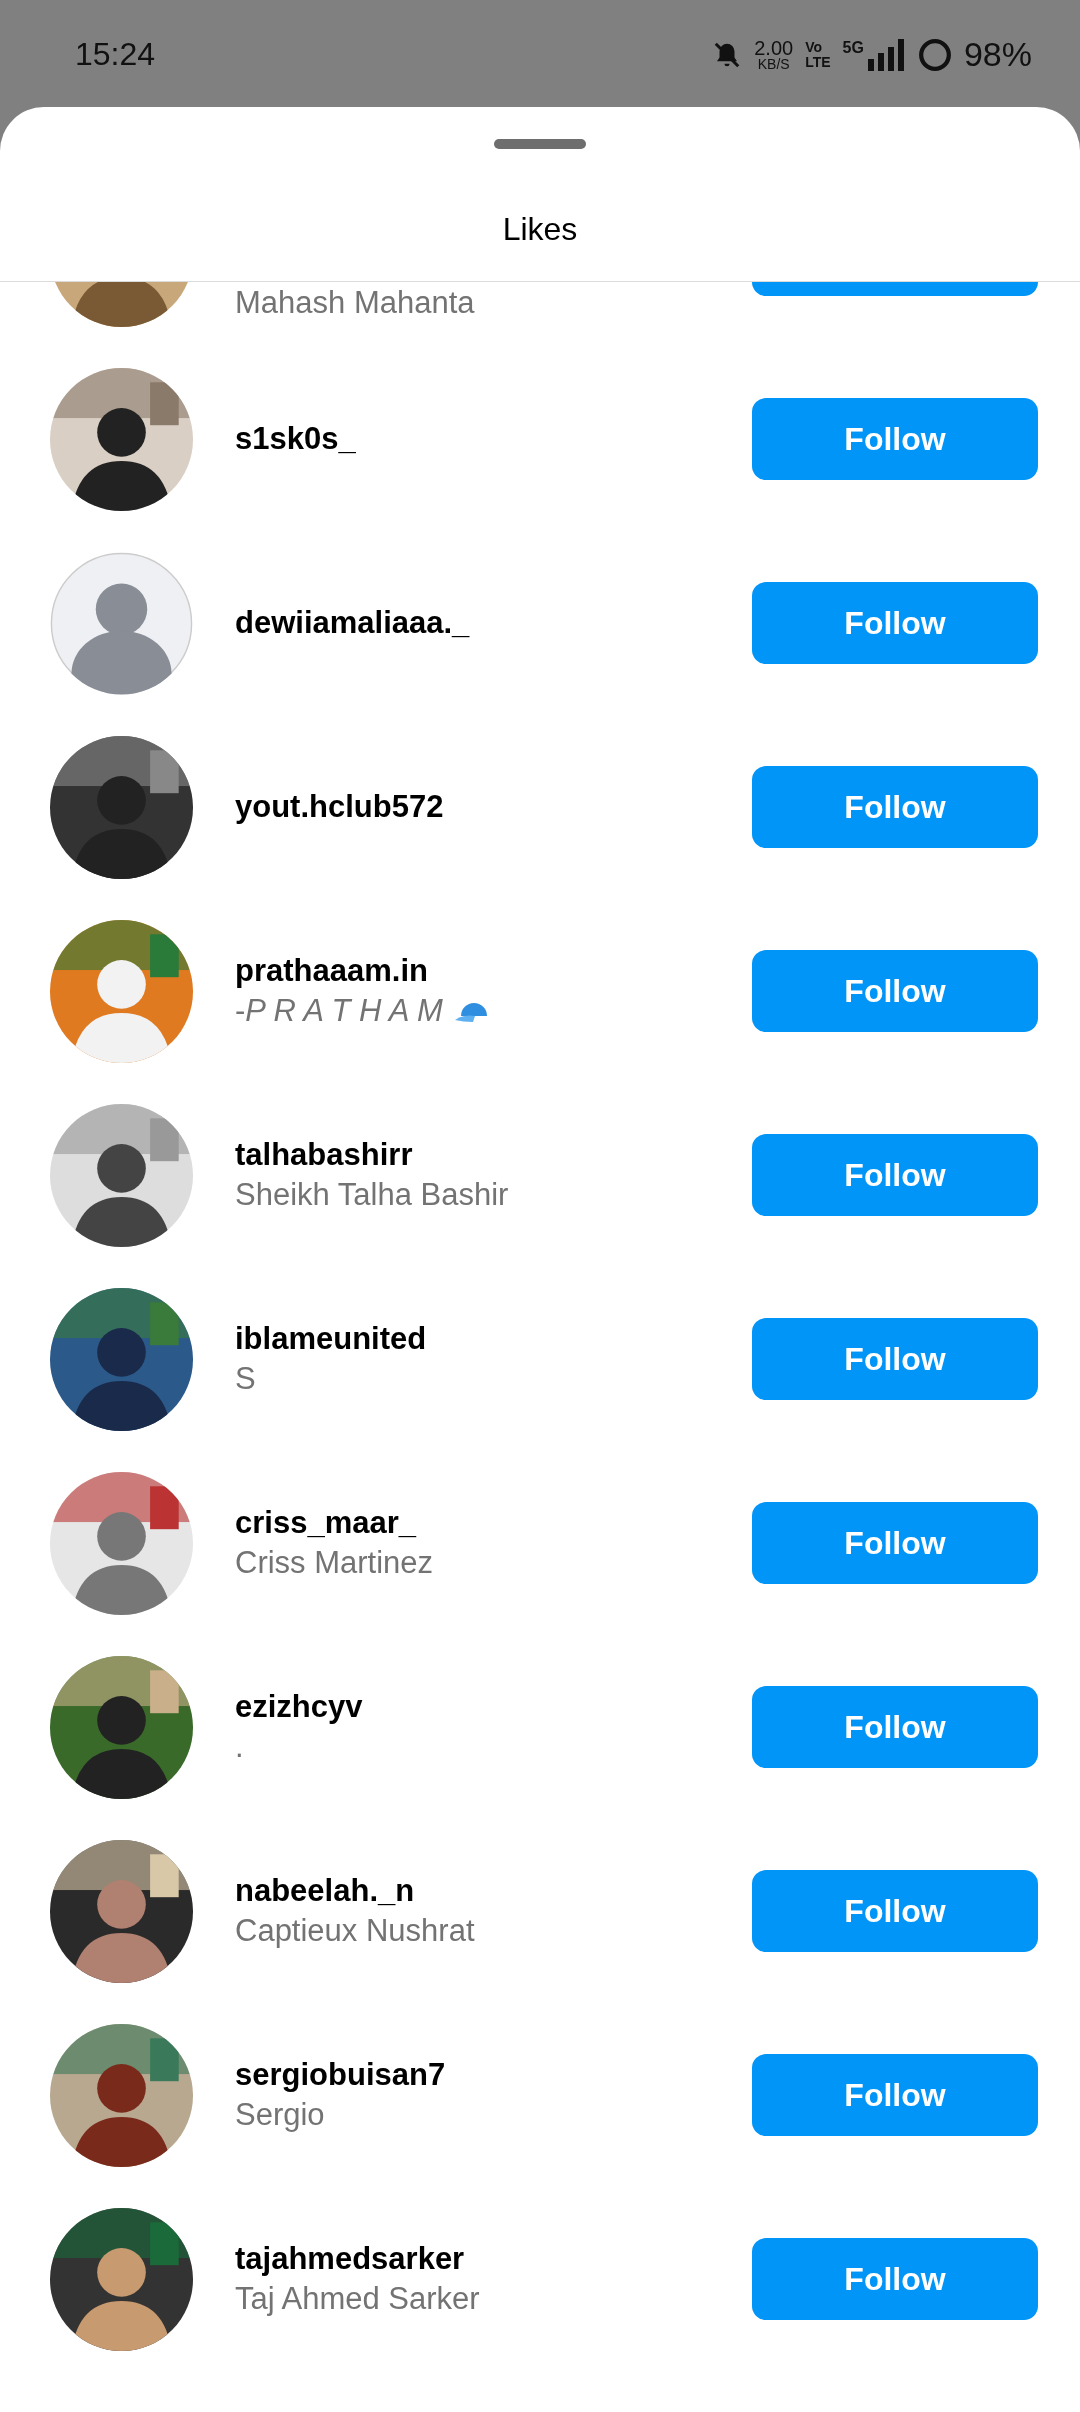 Image resolution: width=1080 pixels, height=2412 pixels. What do you see at coordinates (339, 1011) in the screenshot?
I see `full-name: -P R A T H A M` at bounding box center [339, 1011].